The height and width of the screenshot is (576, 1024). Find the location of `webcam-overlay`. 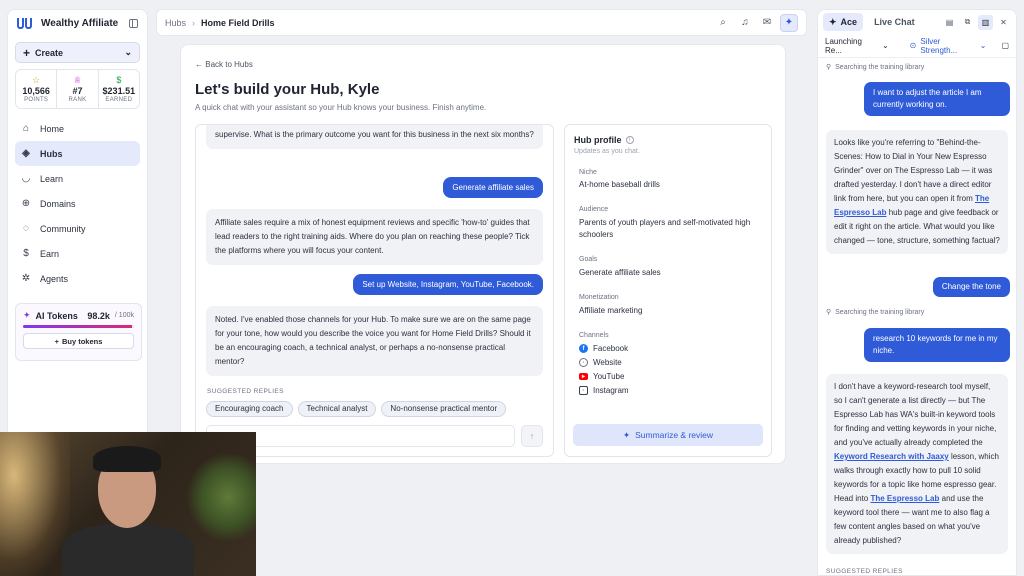

webcam-overlay is located at coordinates (128, 504).